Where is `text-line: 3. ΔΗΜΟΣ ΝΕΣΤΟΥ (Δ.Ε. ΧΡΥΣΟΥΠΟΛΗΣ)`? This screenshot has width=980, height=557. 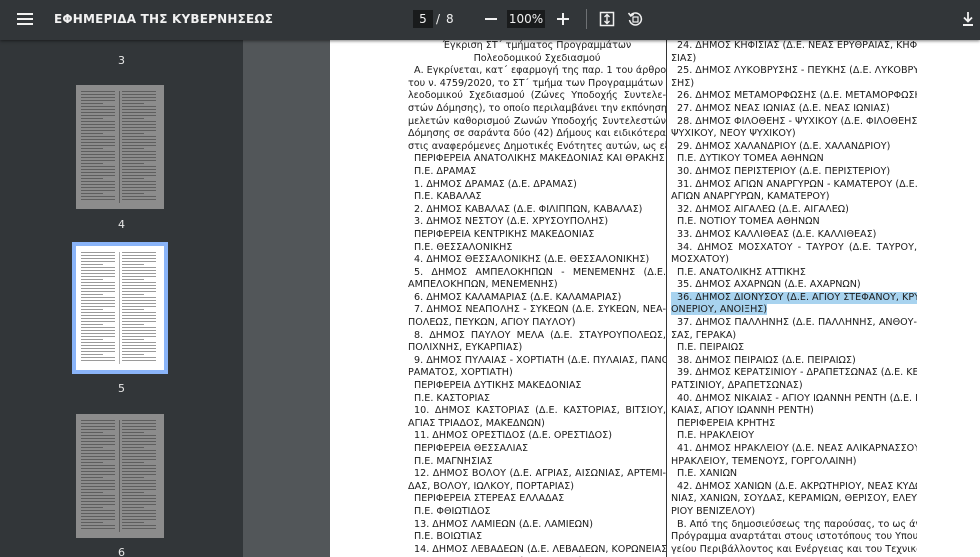 text-line: 3. ΔΗΜΟΣ ΝΕΣΤΟΥ (Δ.Ε. ΧΡΥΣΟΥΠΟΛΗΣ) is located at coordinates (511, 222).